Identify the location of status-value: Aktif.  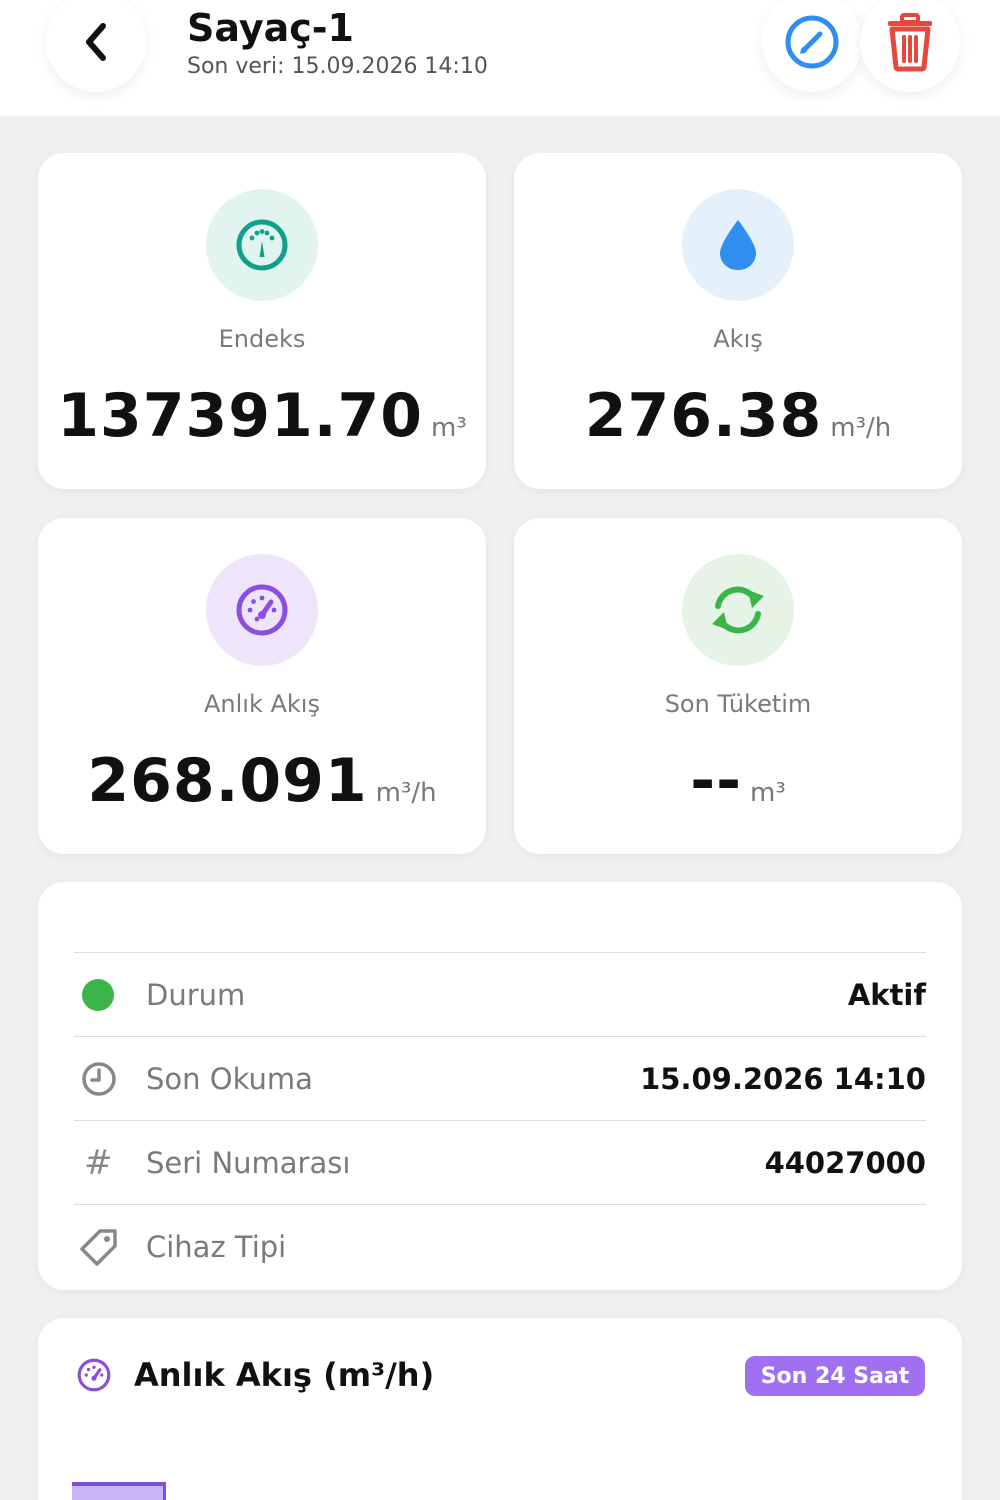
(886, 994).